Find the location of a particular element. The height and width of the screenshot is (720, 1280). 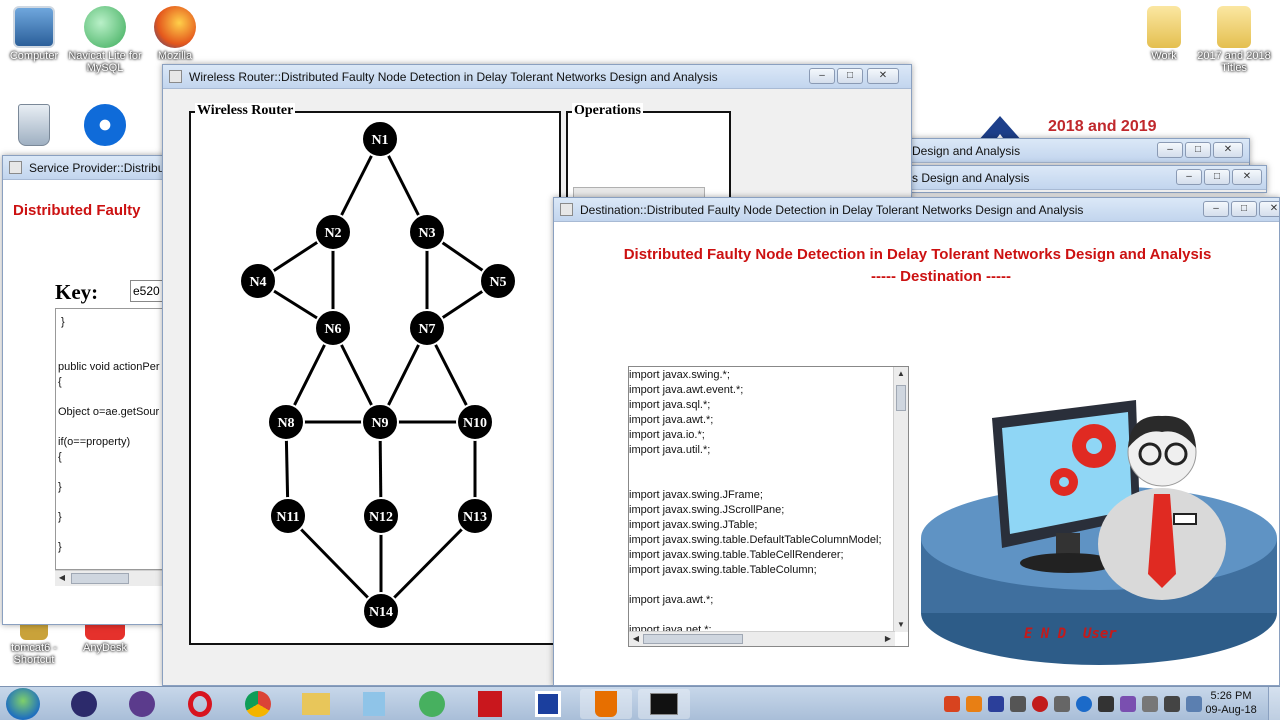

window-title: Design and Analysis is located at coordinates (966, 151).